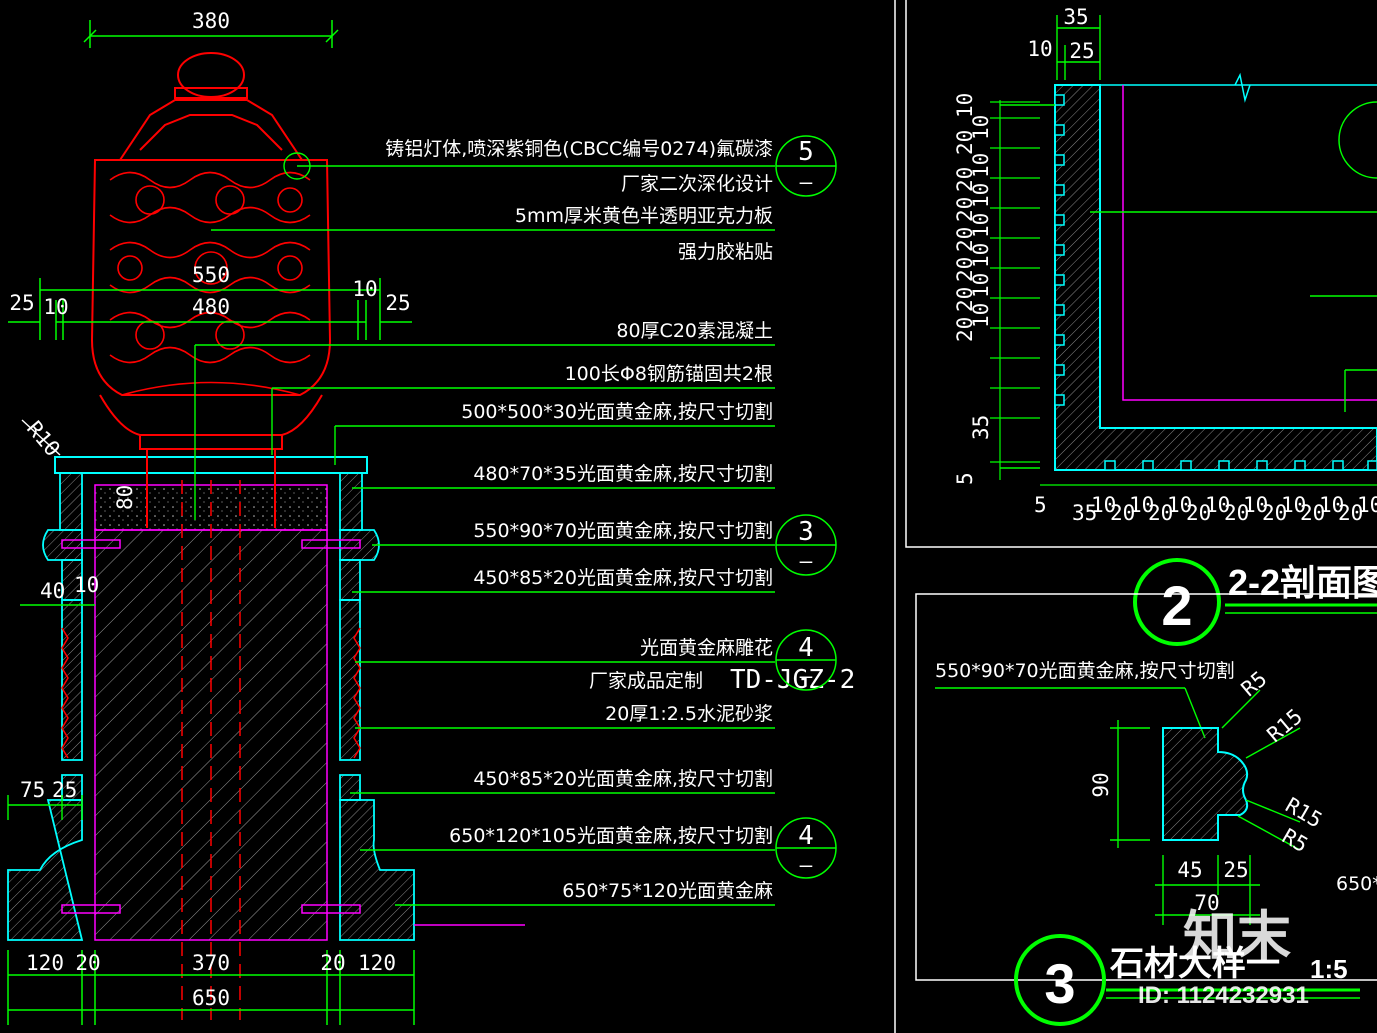 The image size is (1377, 1033). What do you see at coordinates (806, 865) in the screenshot?
I see `bubble-4-sub: —` at bounding box center [806, 865].